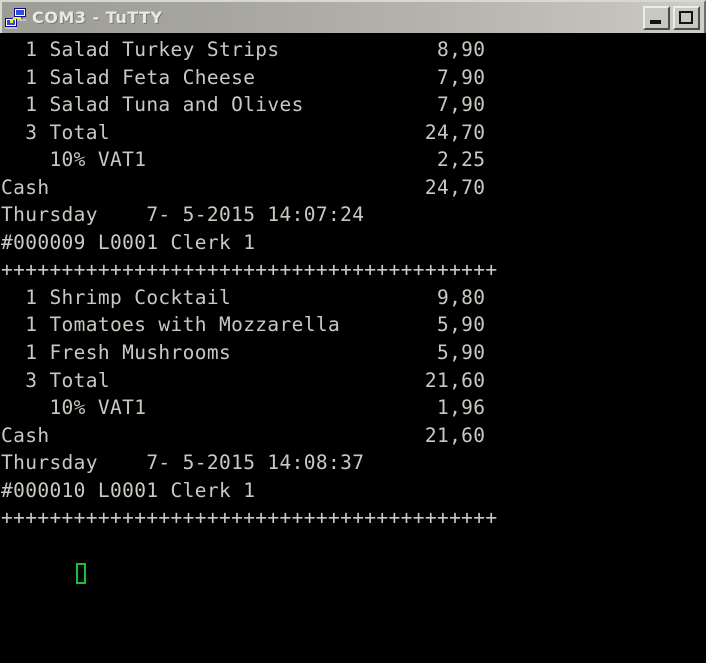  What do you see at coordinates (97, 17) in the screenshot?
I see `window-title: COM3 - TuTTY` at bounding box center [97, 17].